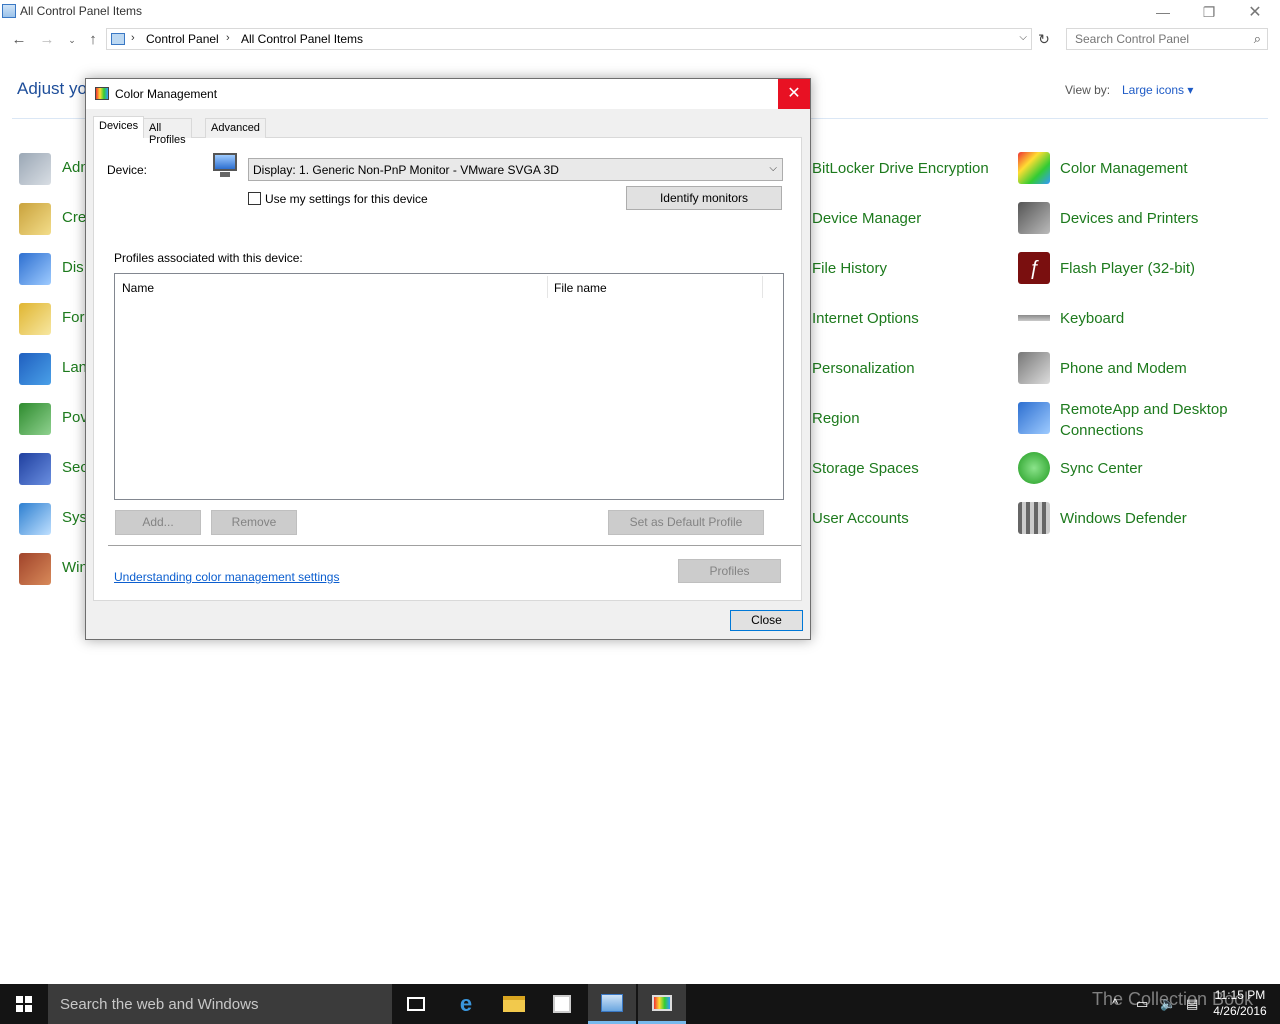 The height and width of the screenshot is (1024, 1280). I want to click on cp-item-language: Lan, so click(74, 367).